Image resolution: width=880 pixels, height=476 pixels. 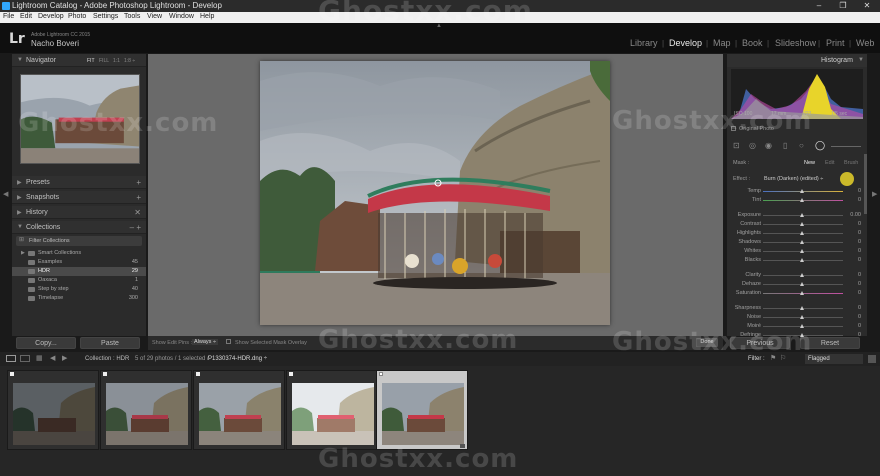 I want to click on collapse-top-arrow: ▲, so click(x=439, y=26).